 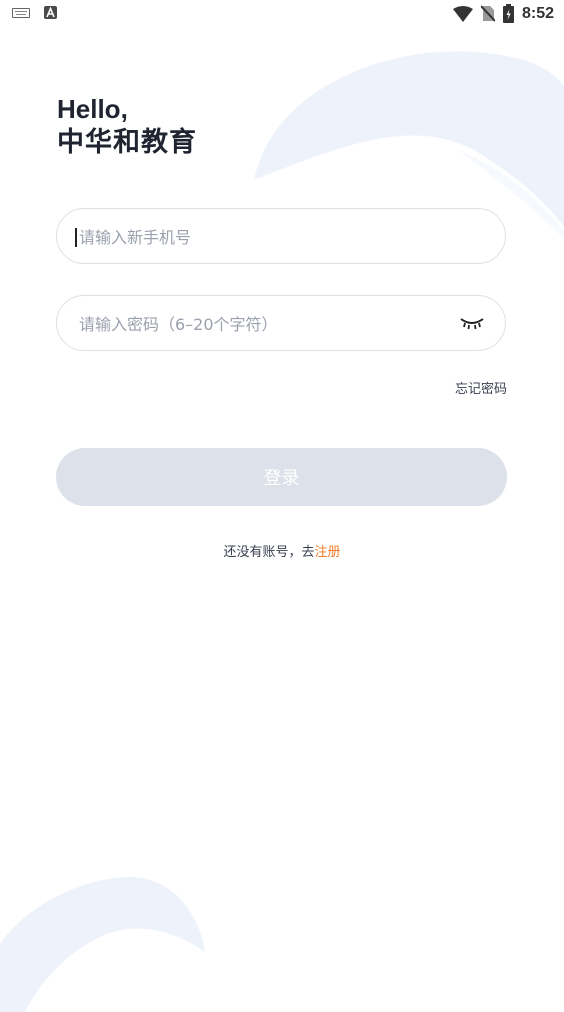 I want to click on status-bar: 8:52, so click(x=282, y=15).